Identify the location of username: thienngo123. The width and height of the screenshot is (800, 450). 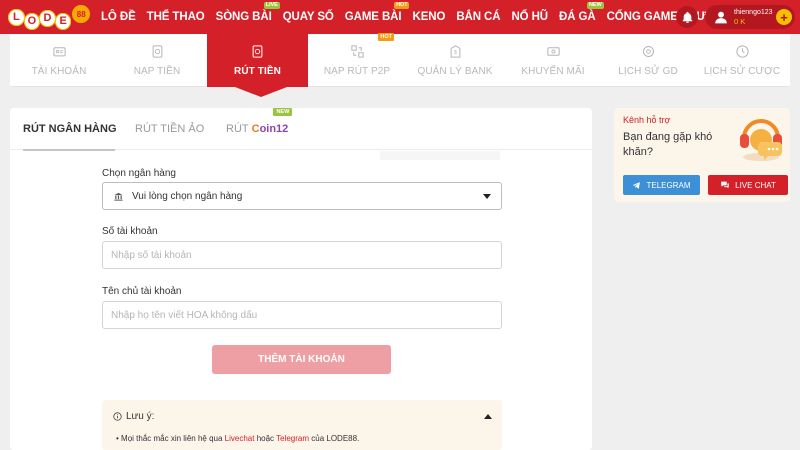
(753, 12).